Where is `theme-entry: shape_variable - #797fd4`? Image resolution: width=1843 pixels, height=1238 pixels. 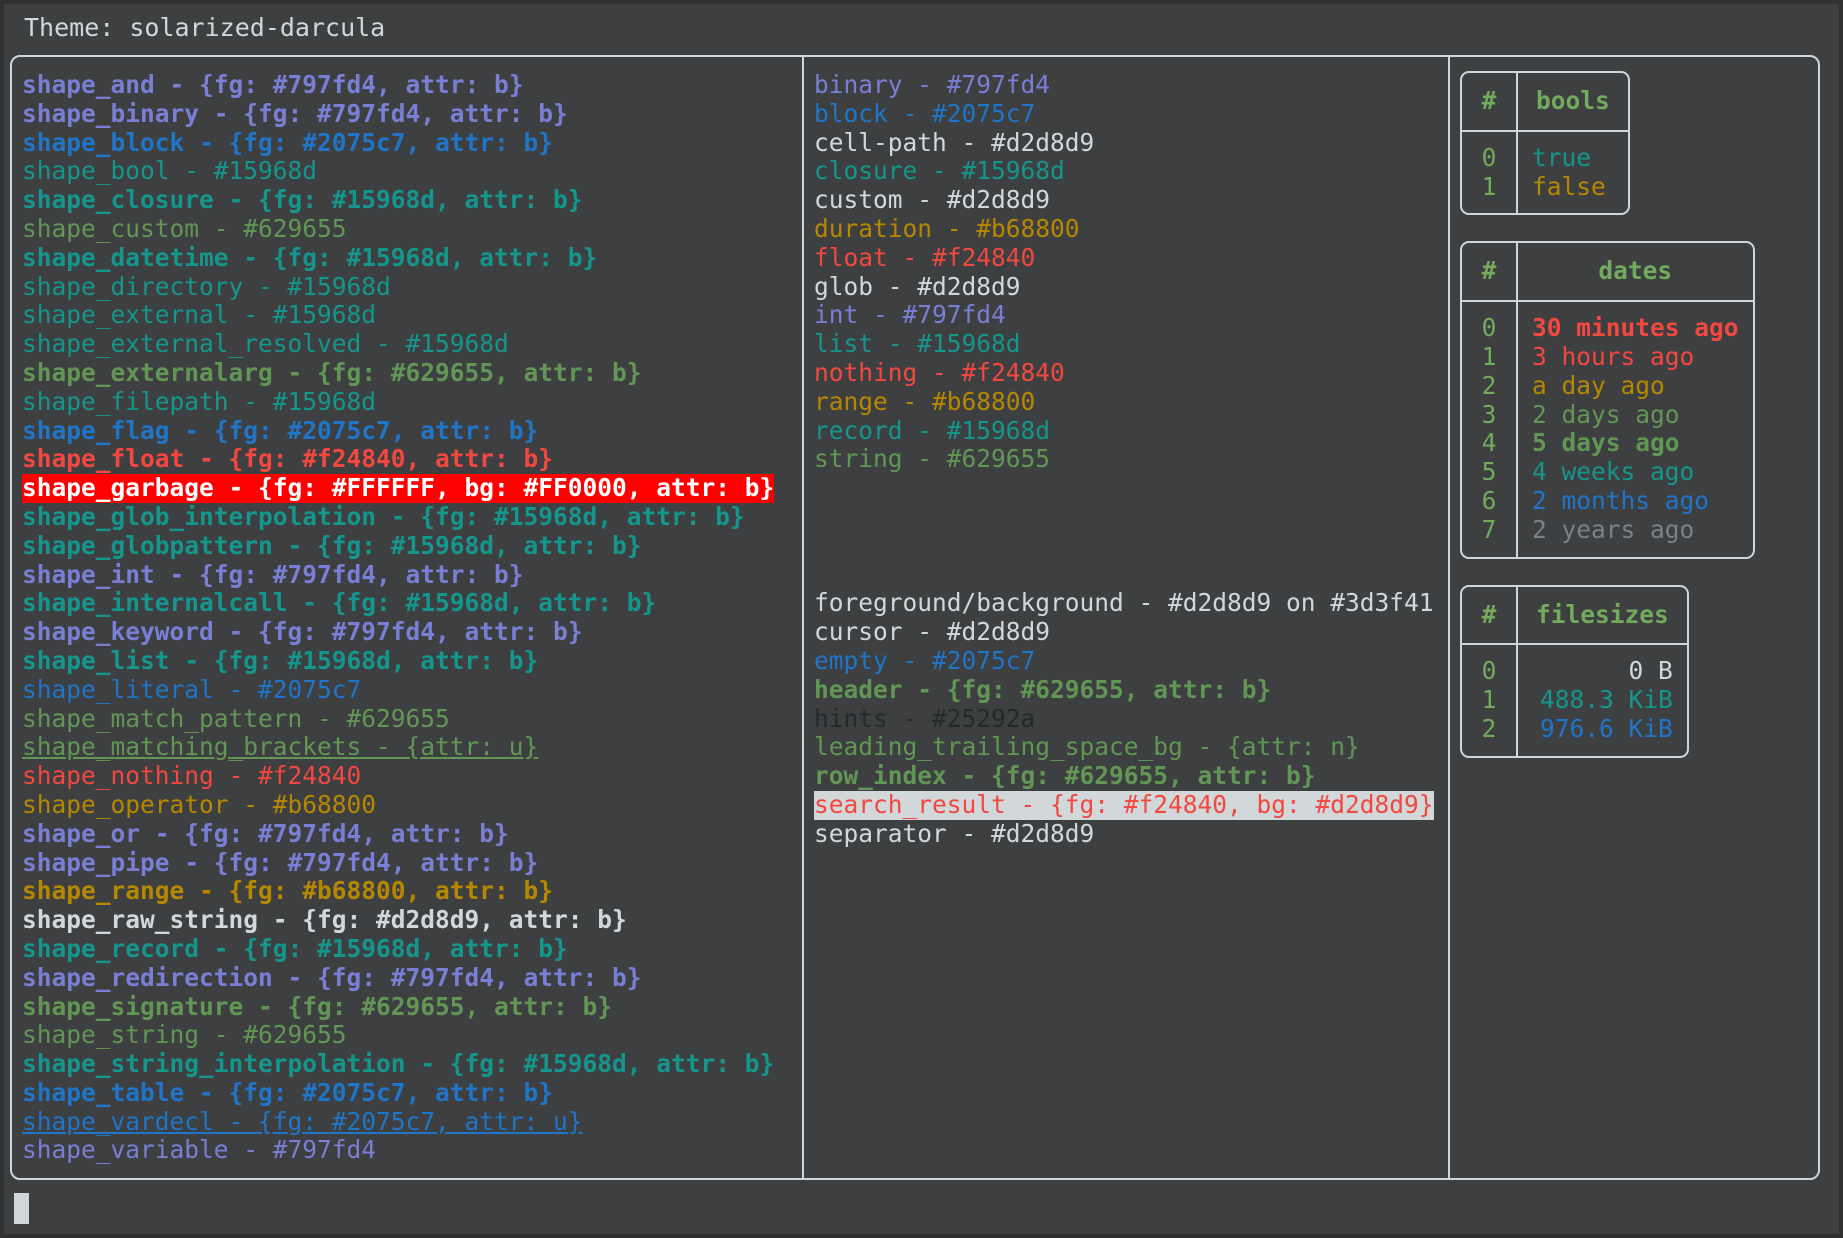 theme-entry: shape_variable - #797fd4 is located at coordinates (199, 1150).